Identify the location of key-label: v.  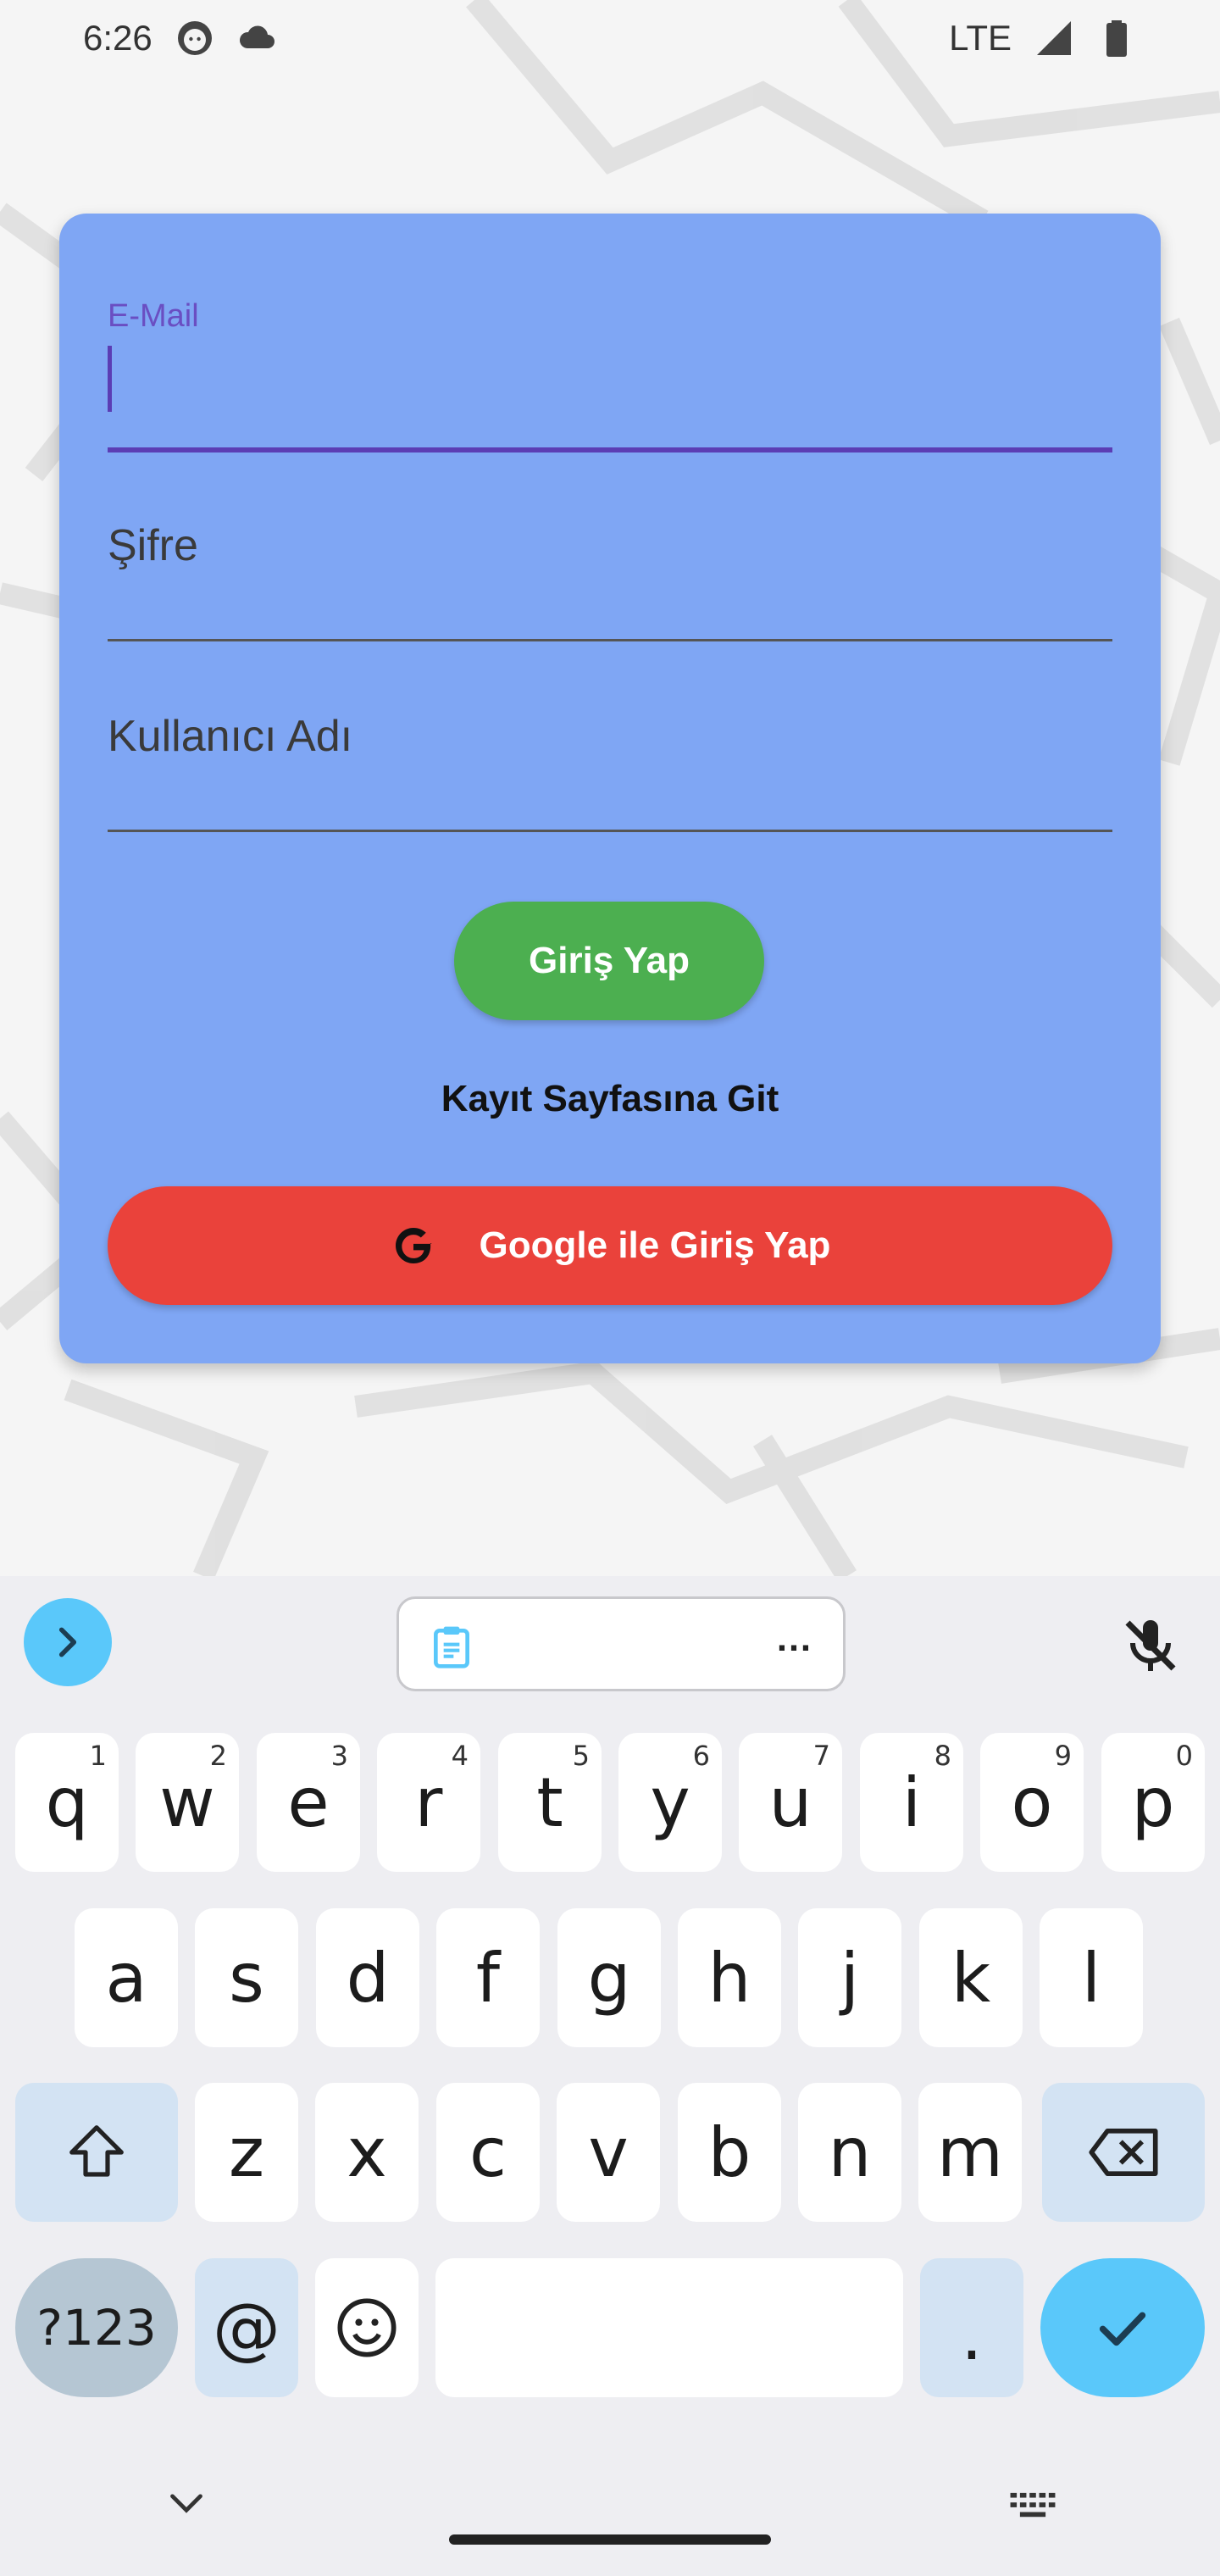
(608, 2152).